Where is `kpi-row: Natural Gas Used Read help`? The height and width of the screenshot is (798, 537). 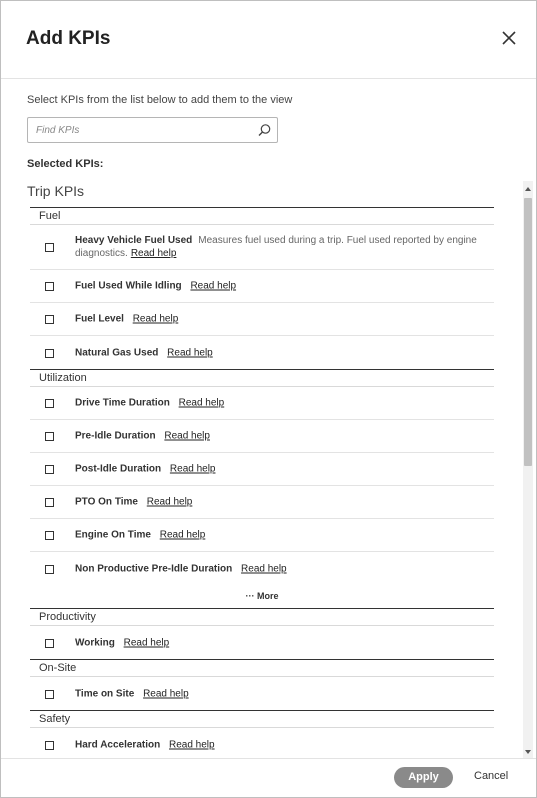
kpi-row: Natural Gas Used Read help is located at coordinates (262, 352).